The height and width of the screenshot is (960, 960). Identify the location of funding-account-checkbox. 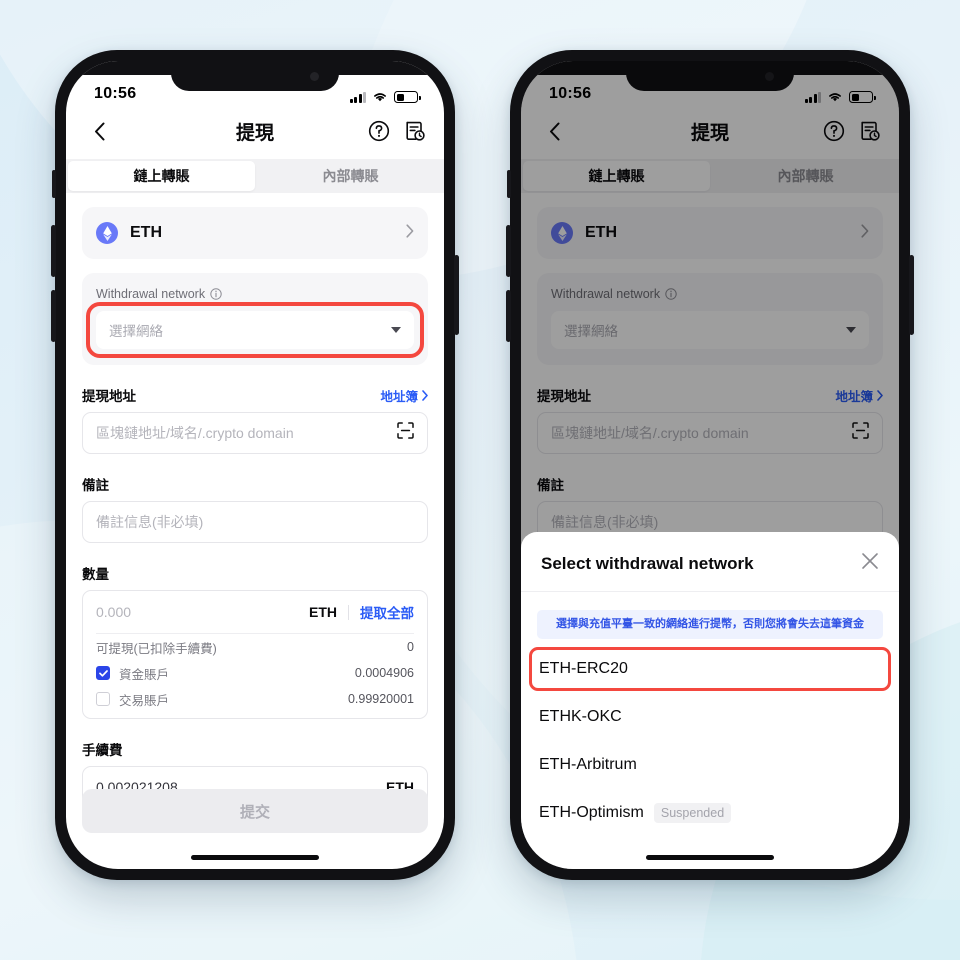
(103, 673).